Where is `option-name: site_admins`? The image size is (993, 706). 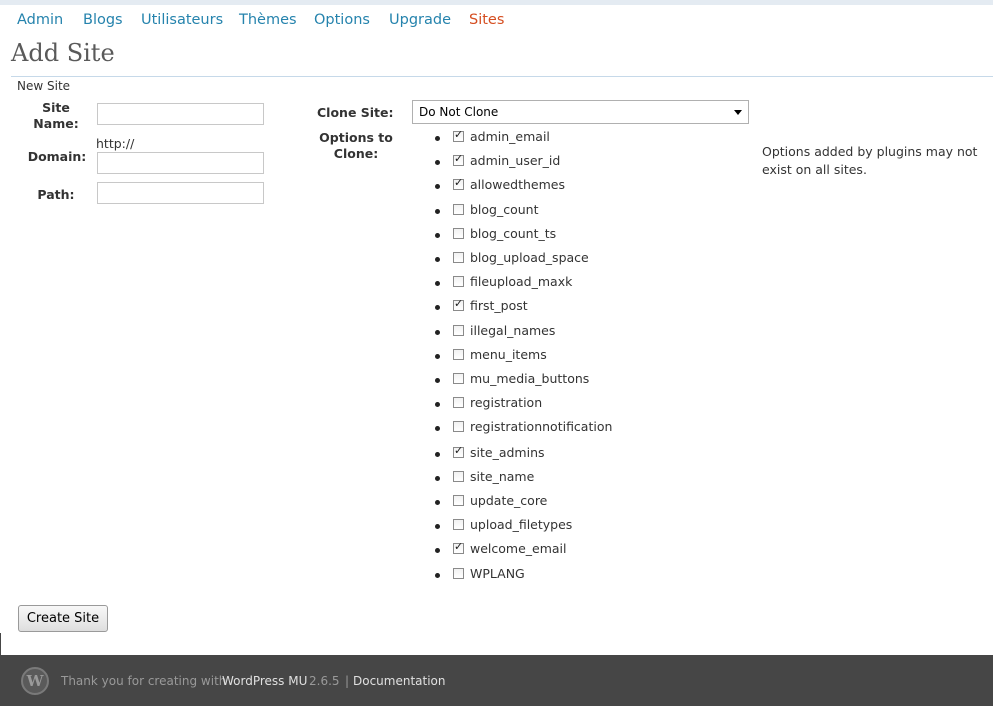 option-name: site_admins is located at coordinates (507, 452).